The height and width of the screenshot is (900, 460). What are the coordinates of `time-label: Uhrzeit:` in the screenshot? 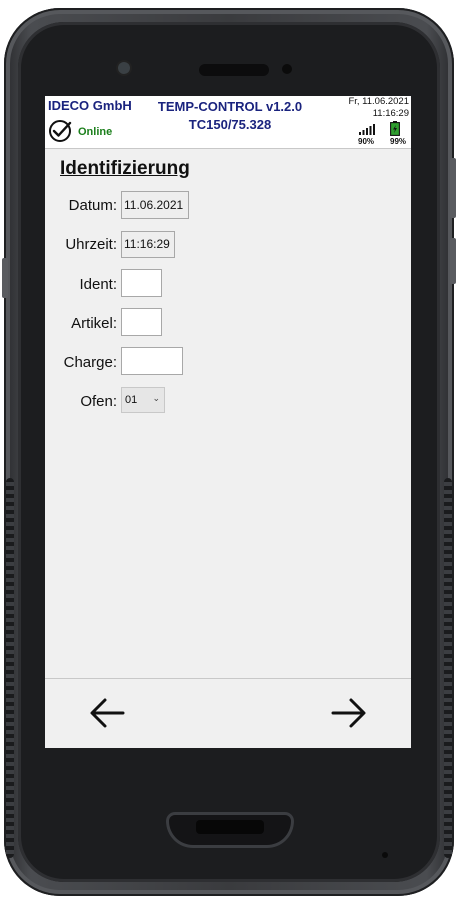 It's located at (91, 244).